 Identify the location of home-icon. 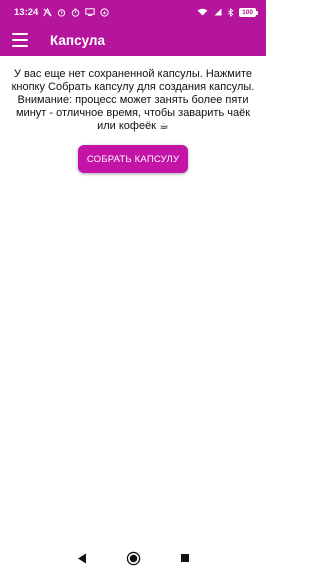
(133, 558).